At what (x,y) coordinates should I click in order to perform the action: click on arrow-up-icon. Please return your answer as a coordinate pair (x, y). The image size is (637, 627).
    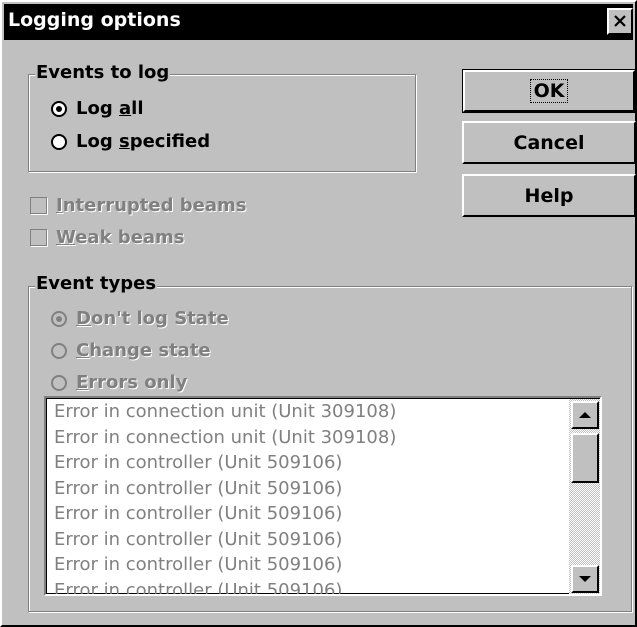
    Looking at the image, I should click on (585, 415).